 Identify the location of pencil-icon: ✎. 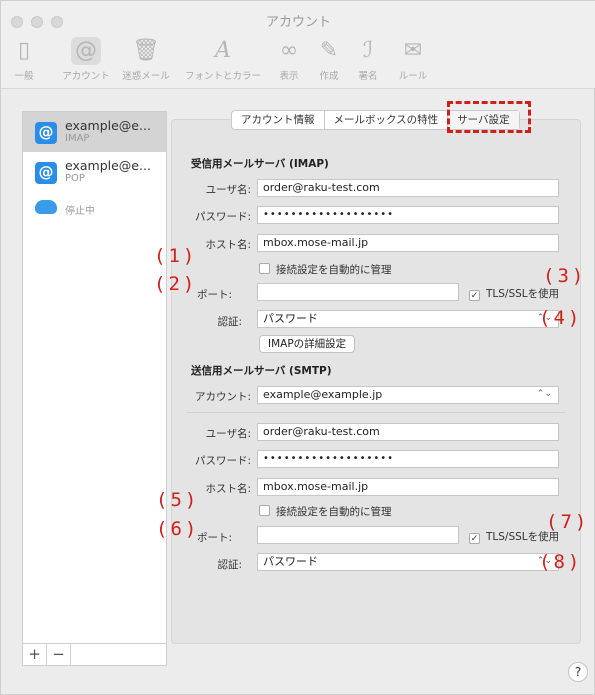
(329, 50).